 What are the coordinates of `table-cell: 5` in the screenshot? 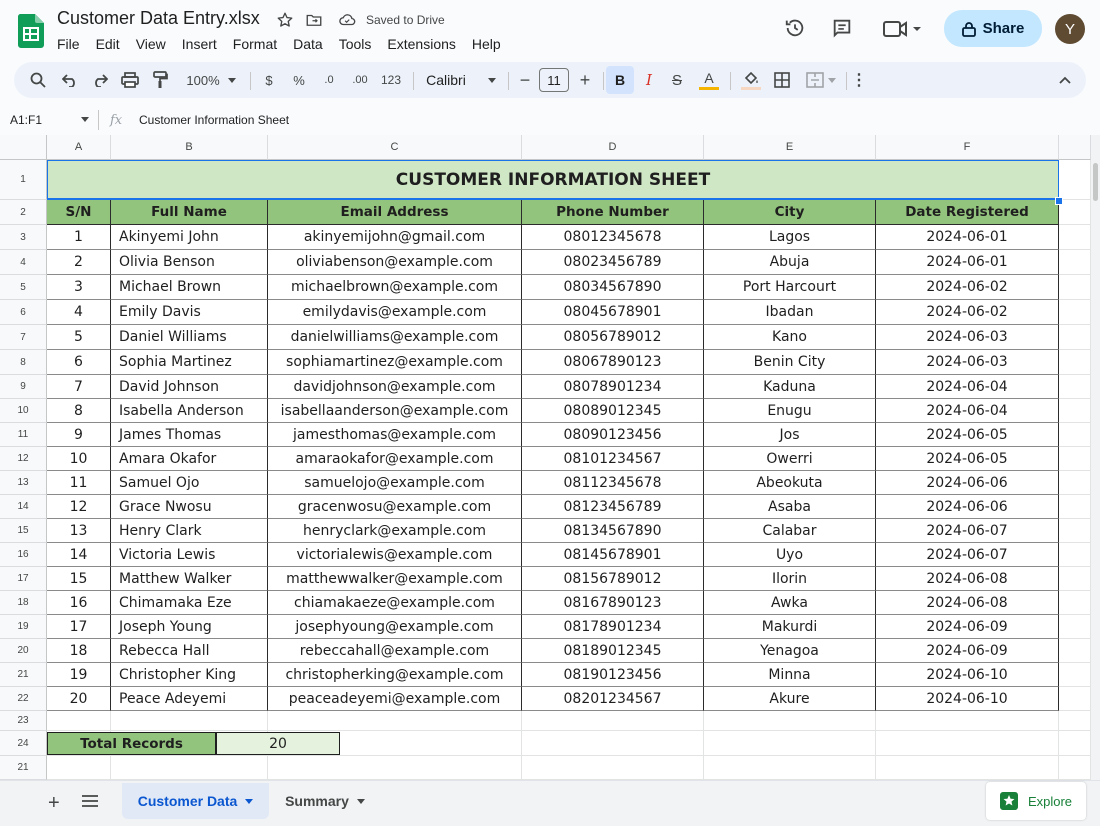 It's located at (79, 337).